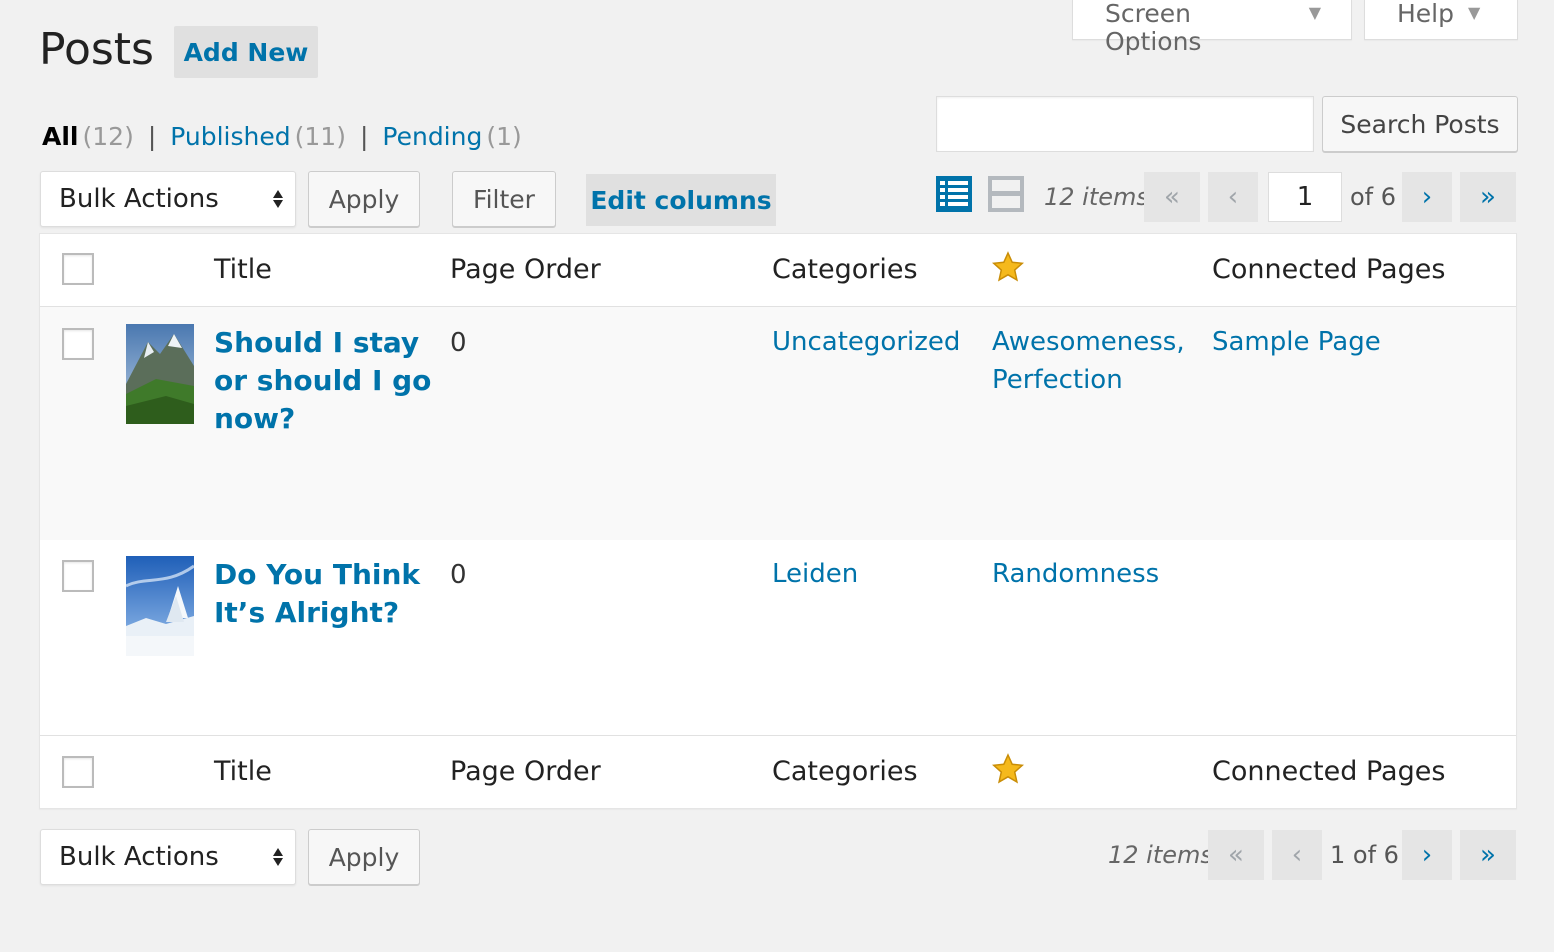 The height and width of the screenshot is (952, 1554). What do you see at coordinates (1297, 855) in the screenshot?
I see `prev-page-button-bottom: ‹` at bounding box center [1297, 855].